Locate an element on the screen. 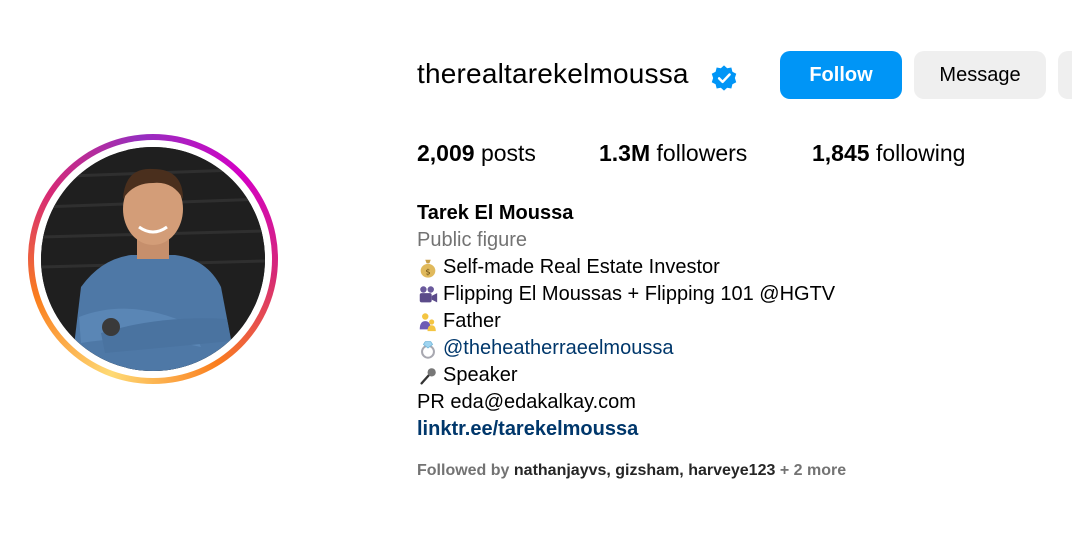 The image size is (1072, 535). following-count: 1,845 is located at coordinates (841, 153).